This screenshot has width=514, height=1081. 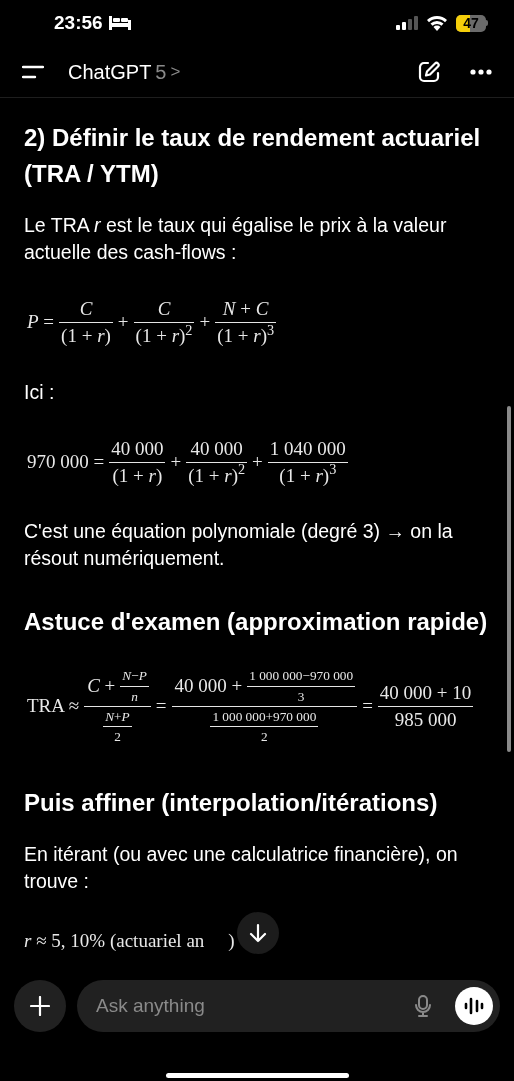 I want to click on signal-icon, so click(x=407, y=23).